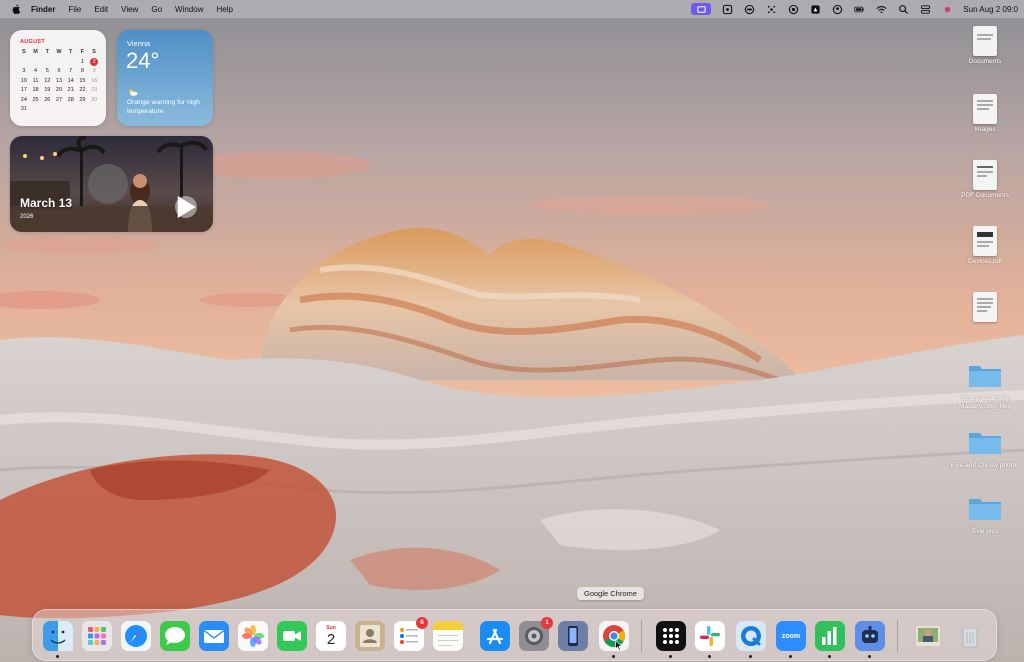 The width and height of the screenshot is (1024, 662). What do you see at coordinates (139, 43) in the screenshot?
I see `weather-city: Vienna` at bounding box center [139, 43].